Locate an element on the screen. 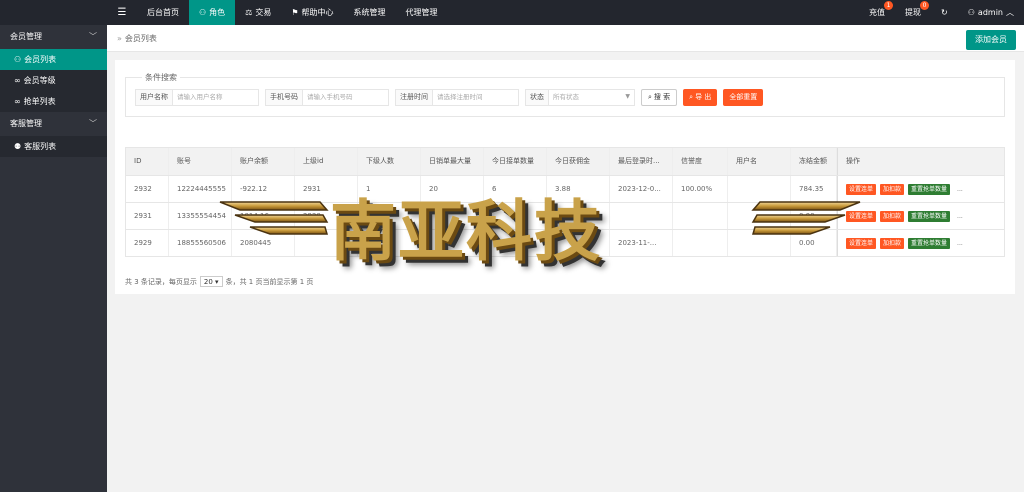 This screenshot has width=1024, height=492. phone-label: 手机号码 is located at coordinates (284, 97).